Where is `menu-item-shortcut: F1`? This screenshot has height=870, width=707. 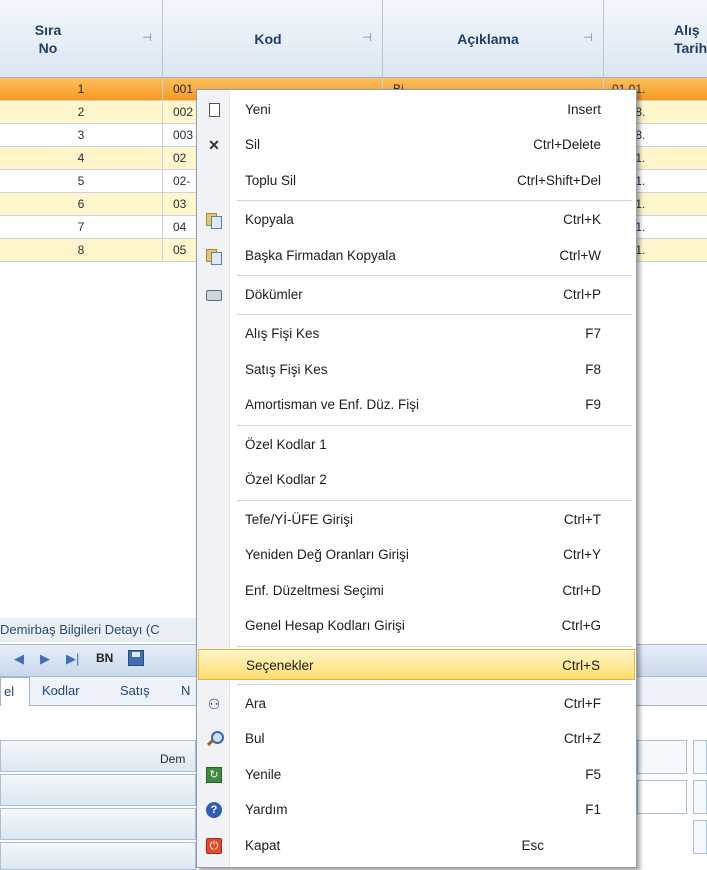
menu-item-shortcut: F1 is located at coordinates (593, 809).